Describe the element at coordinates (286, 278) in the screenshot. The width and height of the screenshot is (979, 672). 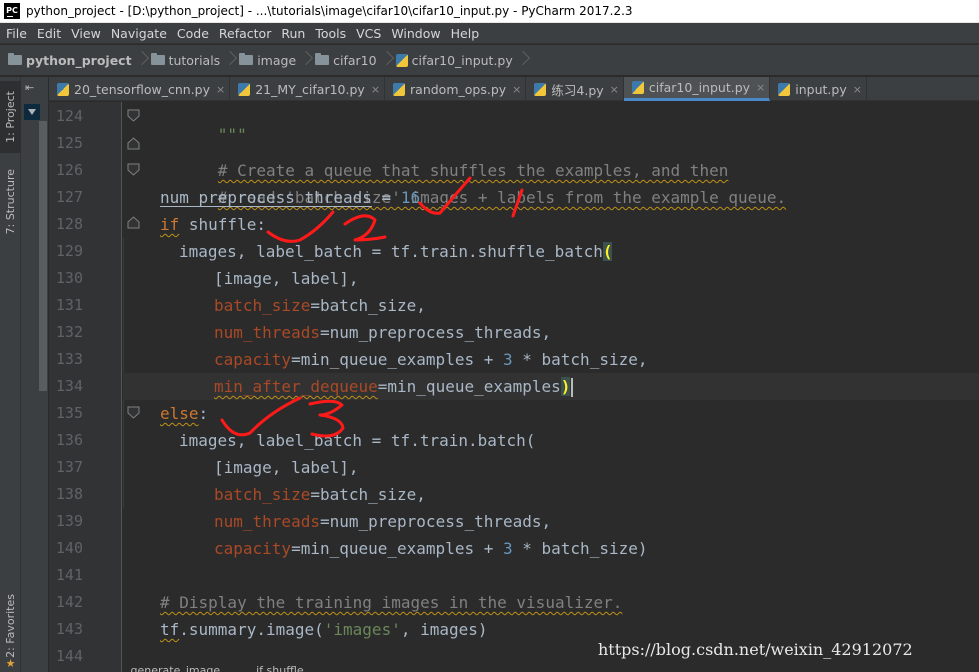
I see `code-text: [image, label],` at that location.